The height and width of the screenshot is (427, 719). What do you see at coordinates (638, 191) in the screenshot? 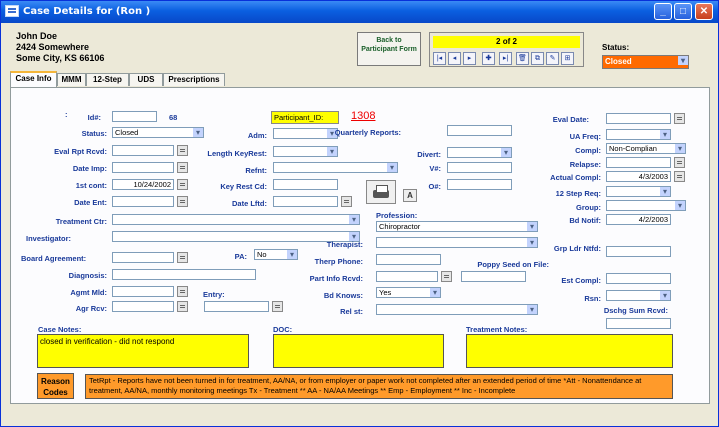
I see `step-req-select` at bounding box center [638, 191].